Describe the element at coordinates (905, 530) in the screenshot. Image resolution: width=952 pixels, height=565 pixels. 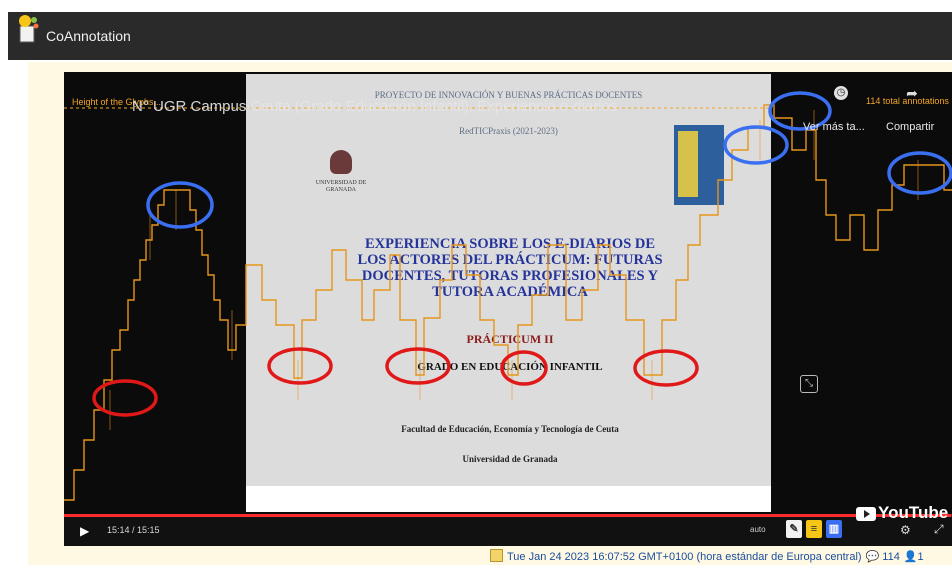
I see `gear-icon: ⚙` at that location.